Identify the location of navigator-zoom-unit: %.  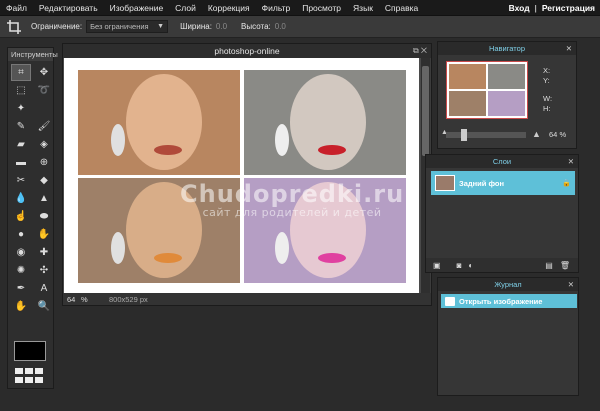
(563, 134).